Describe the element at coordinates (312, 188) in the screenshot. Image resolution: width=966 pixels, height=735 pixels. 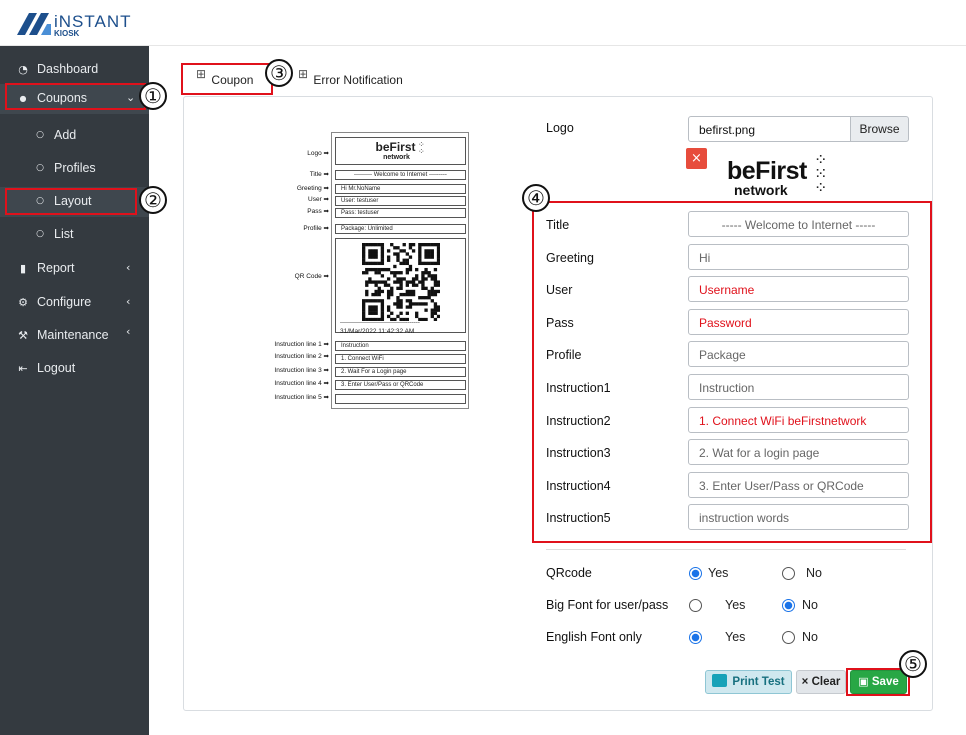
I see `preview-label-greeting: Greeting ➡` at that location.